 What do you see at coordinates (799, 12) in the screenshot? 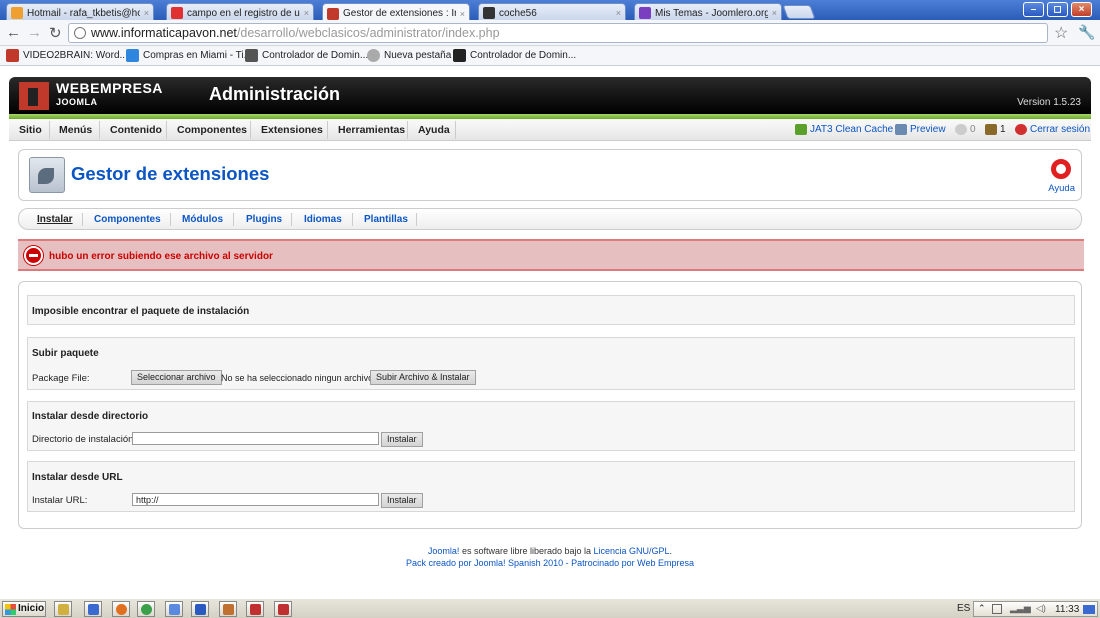
I see `new-tab-button` at bounding box center [799, 12].